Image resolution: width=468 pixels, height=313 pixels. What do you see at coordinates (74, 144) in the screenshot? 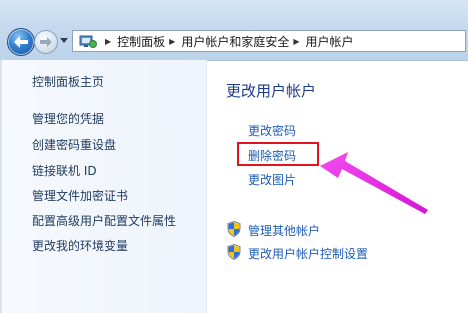
I see `sidebar-item-create-reset-disk: 创建密码重设盘` at bounding box center [74, 144].